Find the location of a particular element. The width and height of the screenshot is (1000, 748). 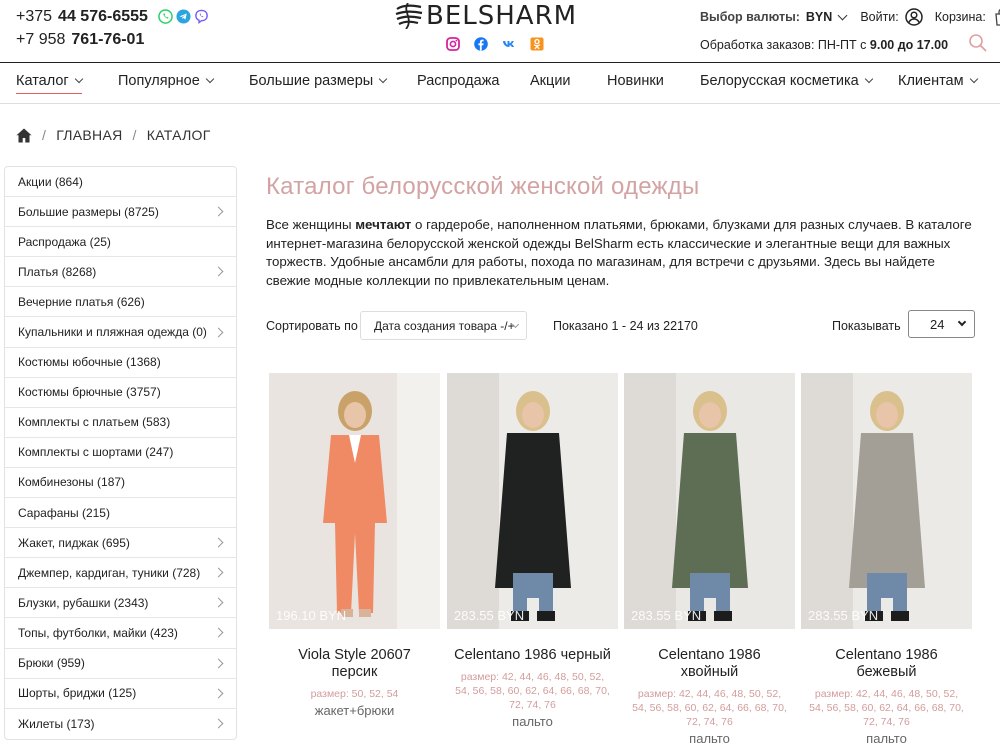

sidebar-item-label: Комбинезоны (187) is located at coordinates (72, 482).